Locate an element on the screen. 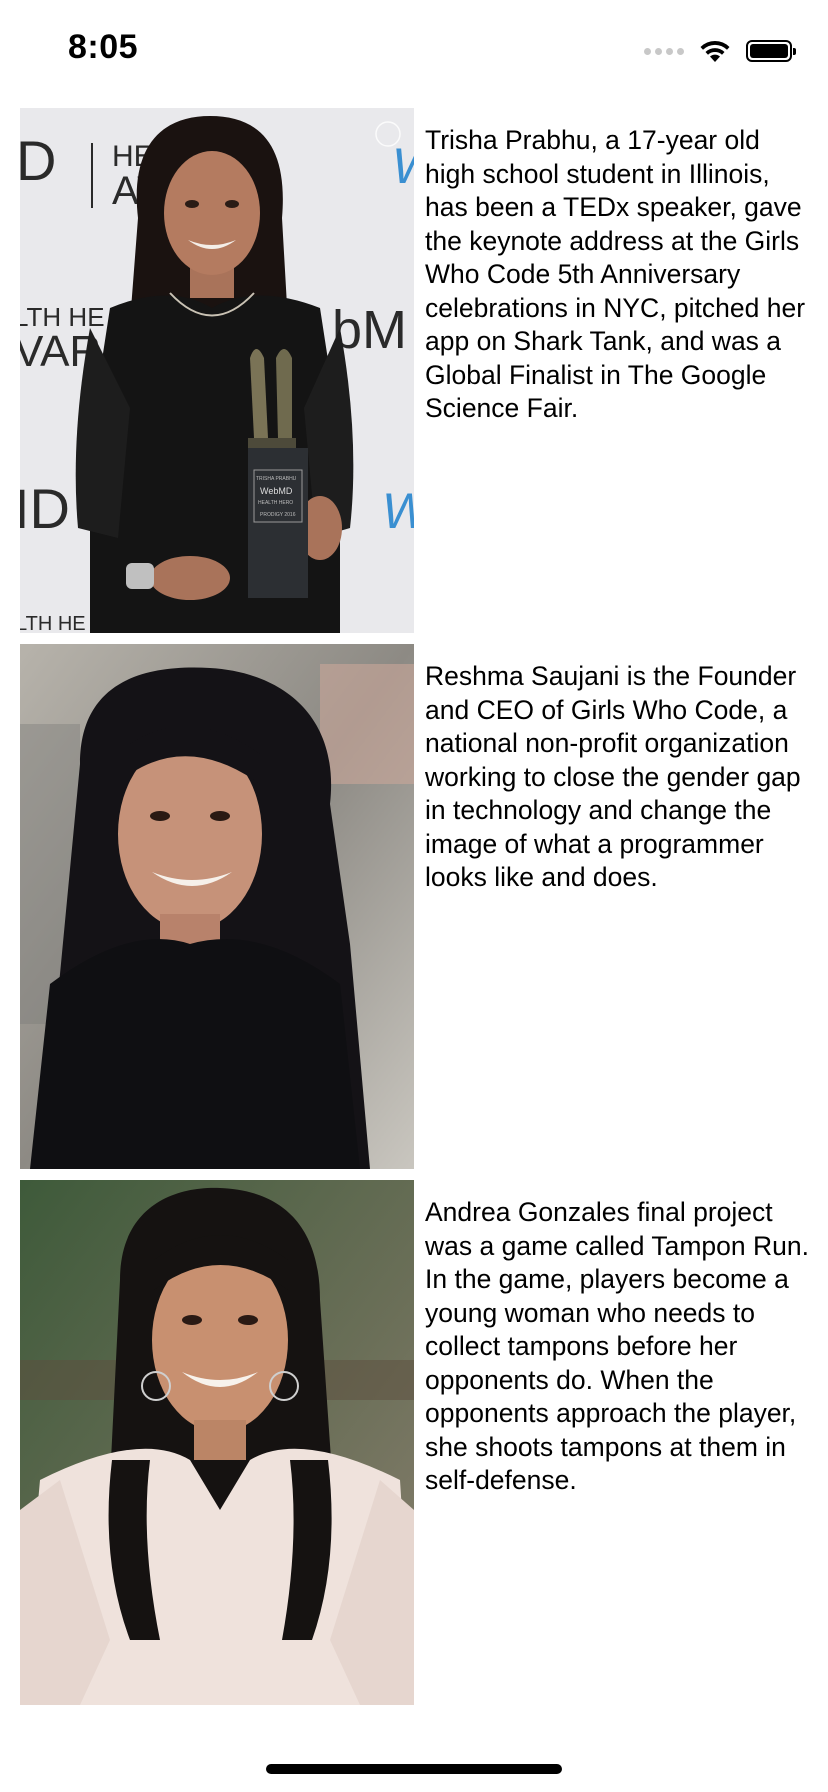 The width and height of the screenshot is (828, 1792). andrea-photo is located at coordinates (217, 1442).